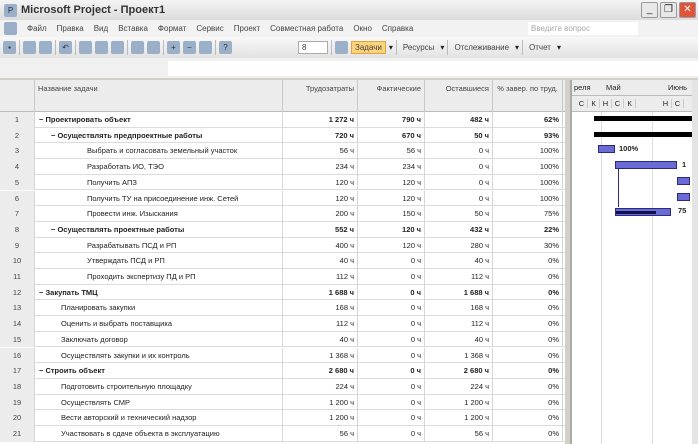 Image resolution: width=698 pixels, height=444 pixels. I want to click on pct-cell: 30%, so click(528, 245).